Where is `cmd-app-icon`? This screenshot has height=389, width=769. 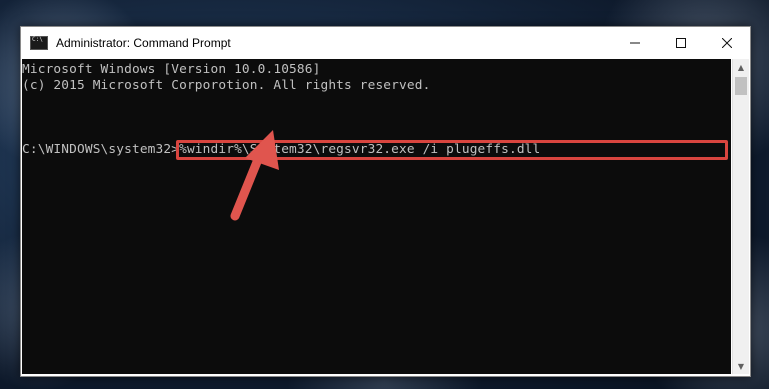
cmd-app-icon is located at coordinates (39, 43).